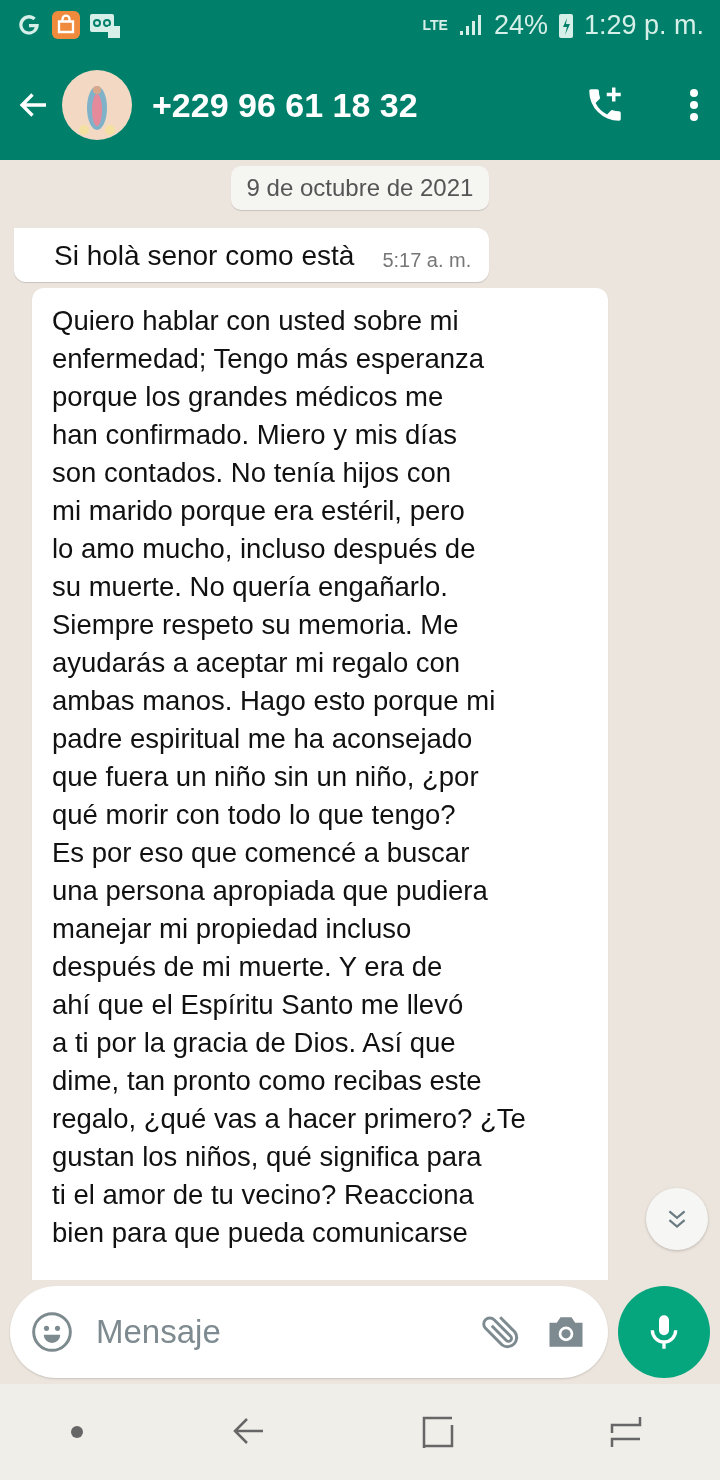 The image size is (720, 1480). I want to click on message-field: Mensaje, so click(309, 1332).